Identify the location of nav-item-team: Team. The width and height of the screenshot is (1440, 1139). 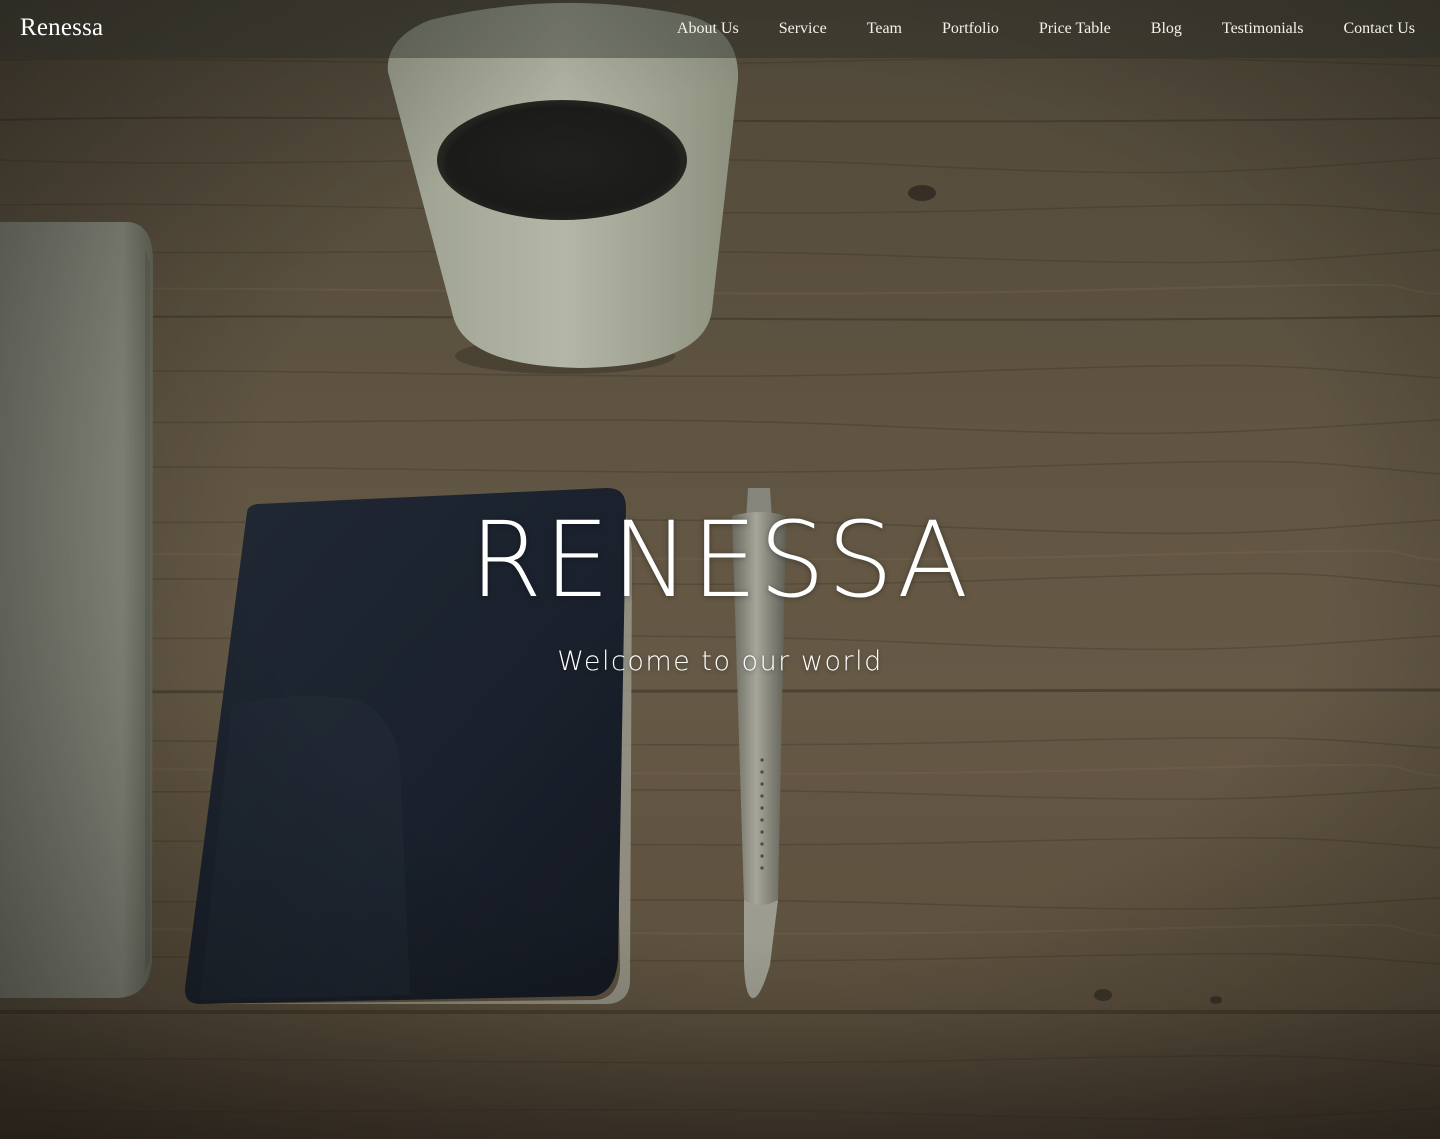
(884, 29).